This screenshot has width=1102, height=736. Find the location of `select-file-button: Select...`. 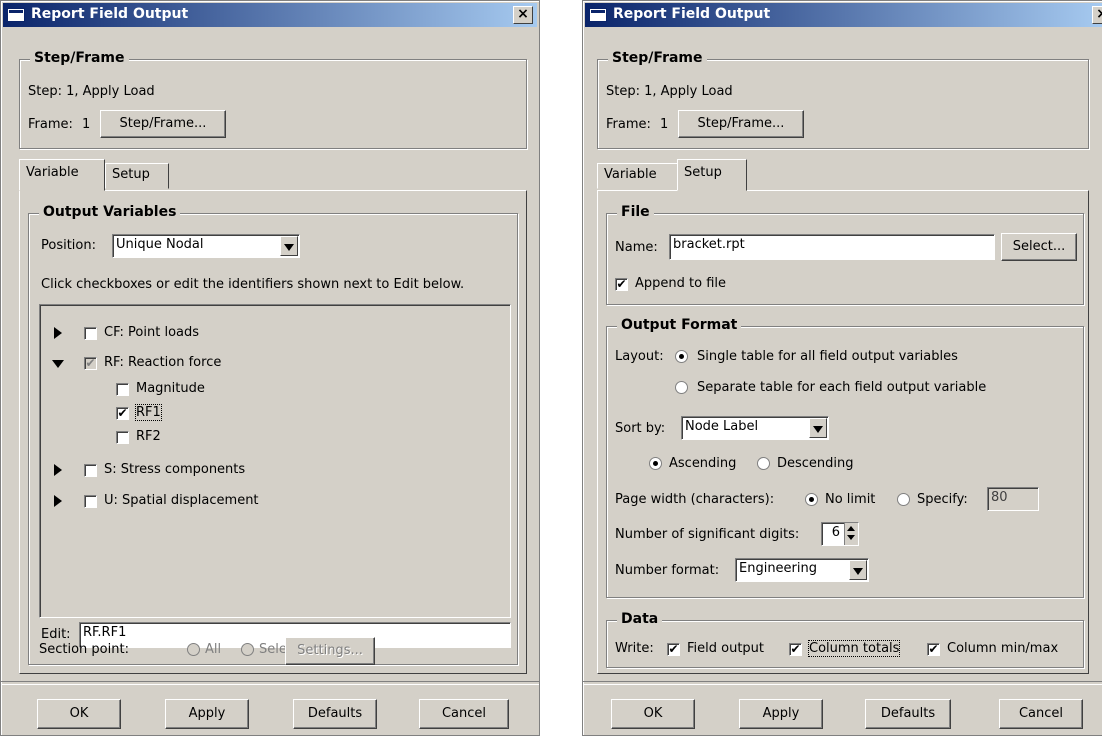

select-file-button: Select... is located at coordinates (1039, 247).